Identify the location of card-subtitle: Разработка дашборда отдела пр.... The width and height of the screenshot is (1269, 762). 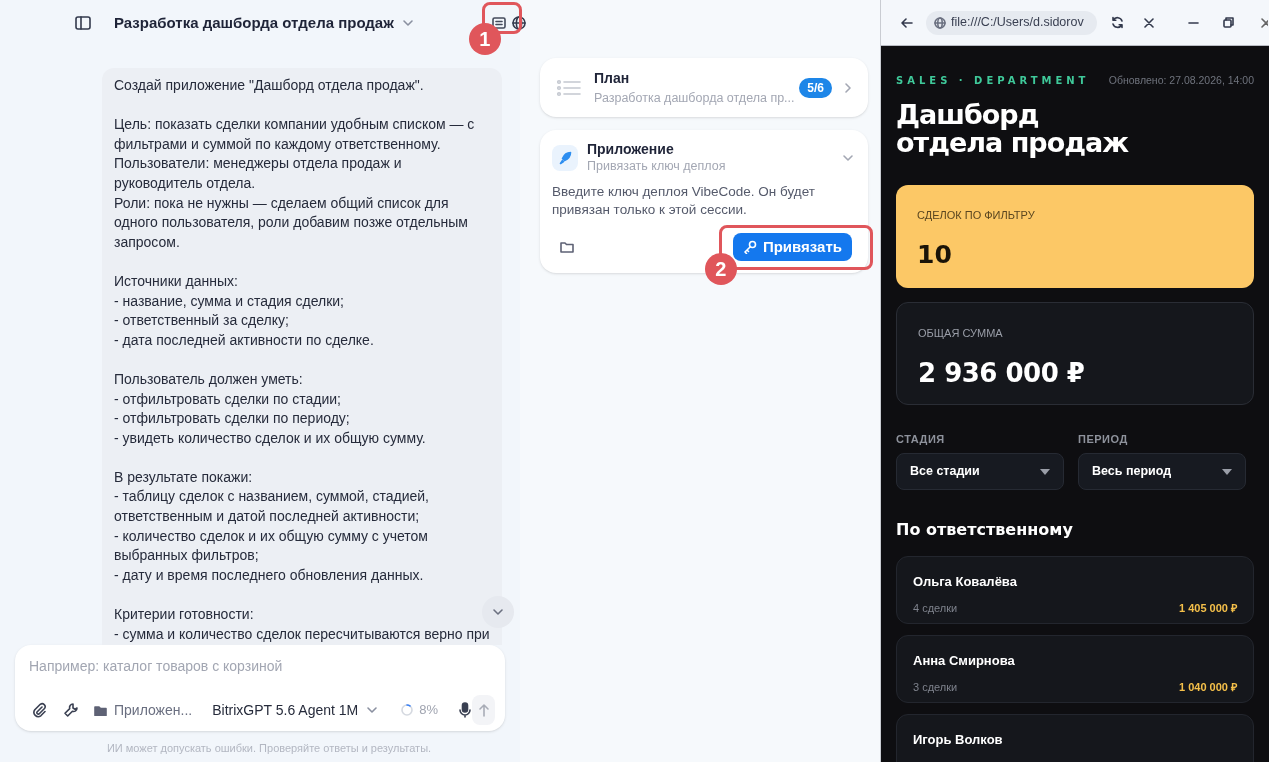
(694, 98).